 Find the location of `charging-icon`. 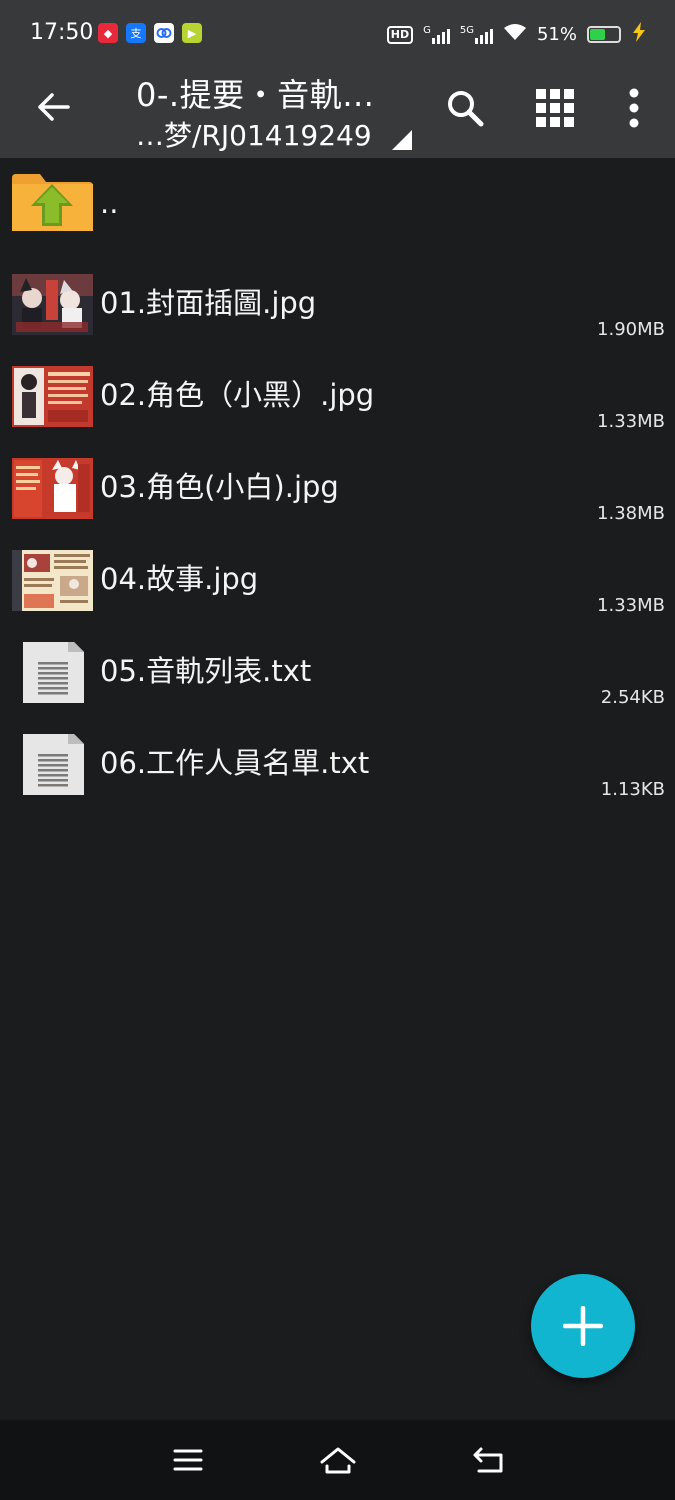

charging-icon is located at coordinates (639, 34).